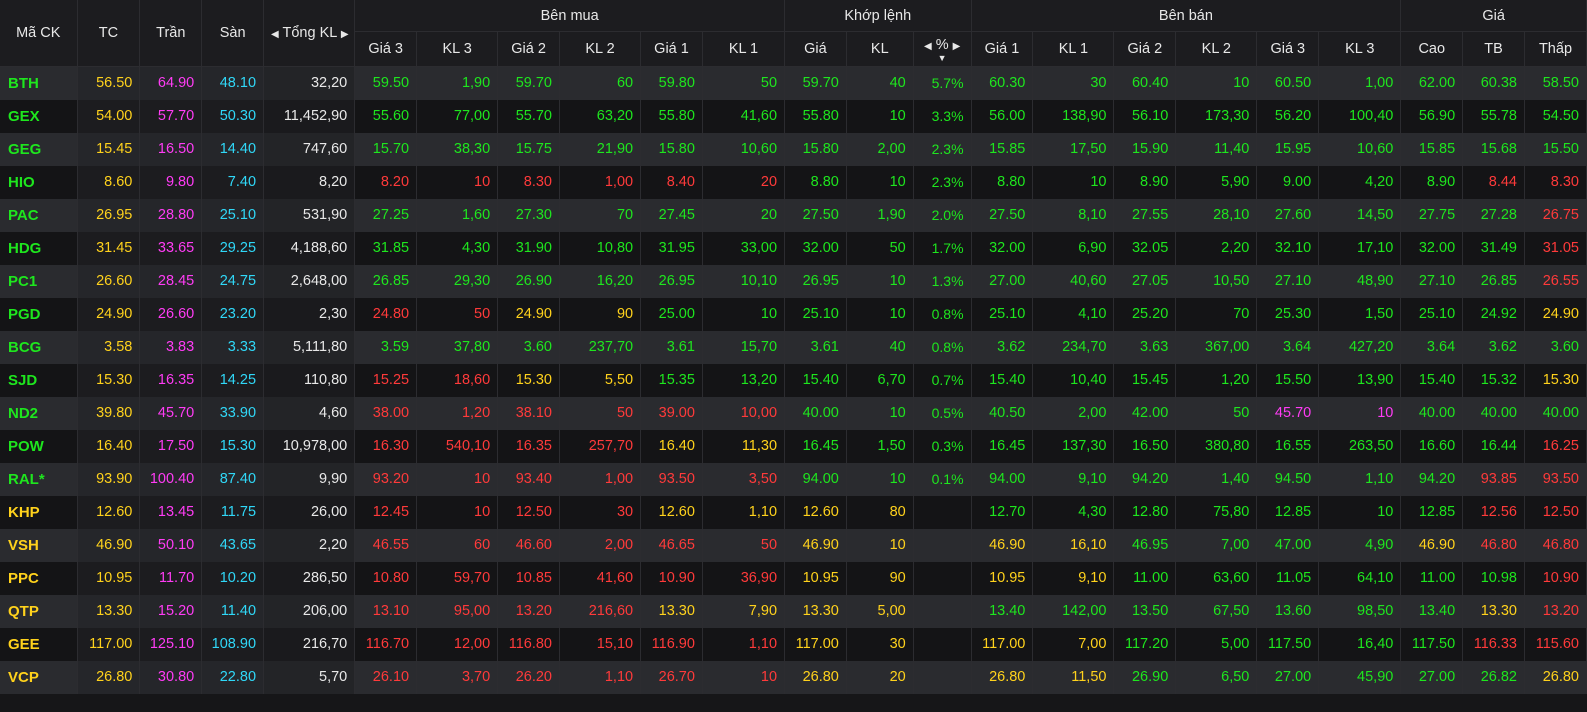 This screenshot has width=1587, height=712. I want to click on symbol-cell: HIO, so click(39, 182).